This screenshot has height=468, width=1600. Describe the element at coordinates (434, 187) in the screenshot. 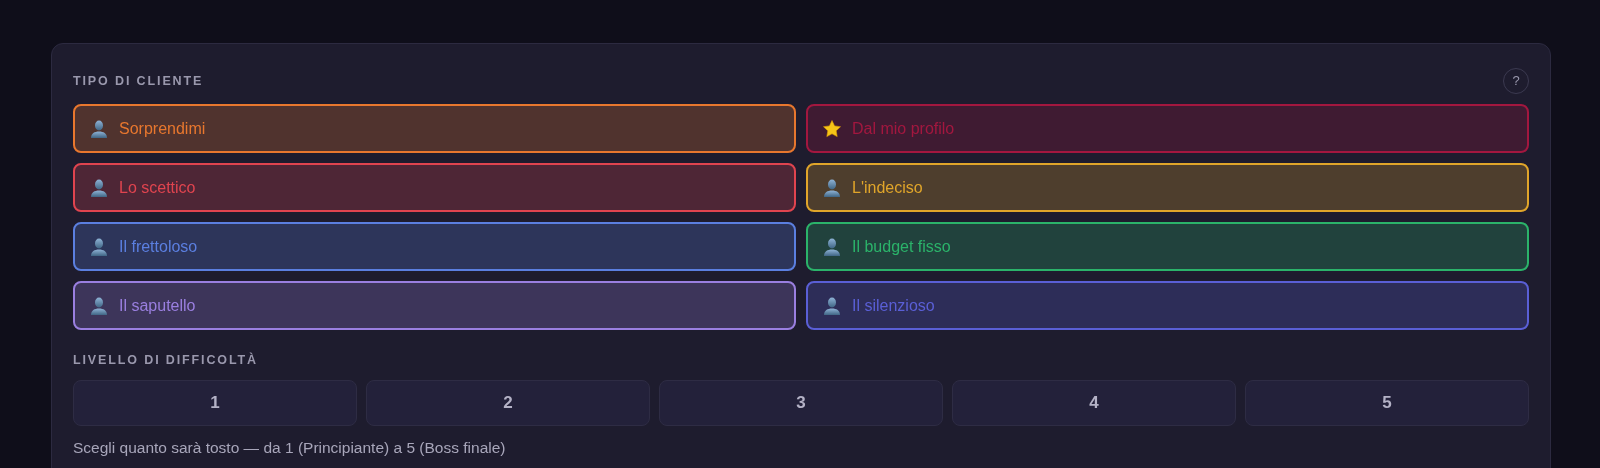

I see `customer-type-option: Lo scettico` at that location.